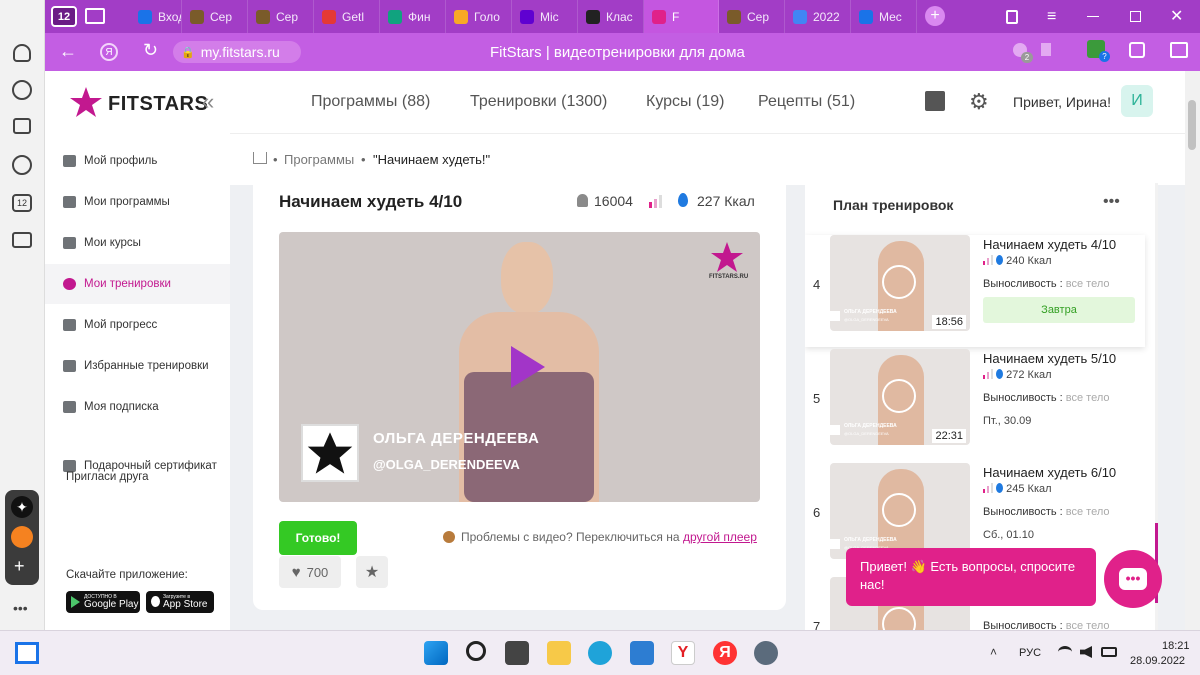 This screenshot has width=1200, height=675. What do you see at coordinates (137, 477) in the screenshot?
I see `sidebar-item-invite-friend: Пригласи друга` at bounding box center [137, 477].